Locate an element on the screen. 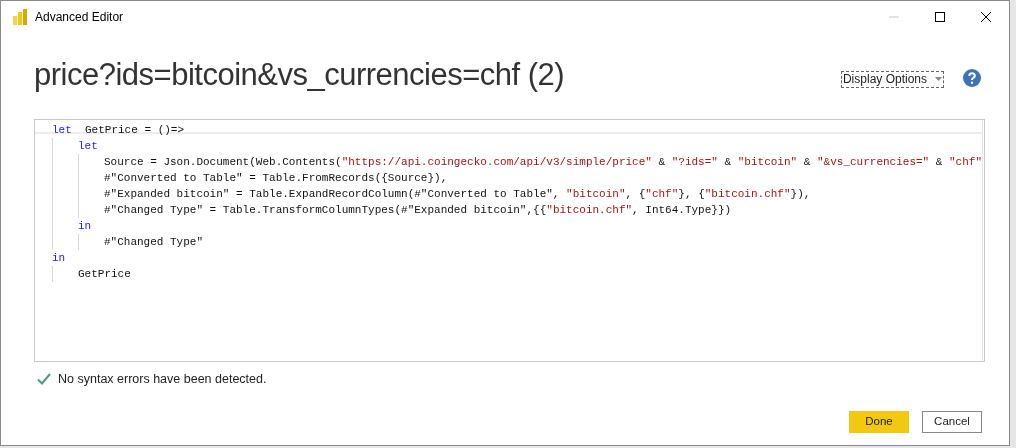  code-line: let is located at coordinates (88, 146).